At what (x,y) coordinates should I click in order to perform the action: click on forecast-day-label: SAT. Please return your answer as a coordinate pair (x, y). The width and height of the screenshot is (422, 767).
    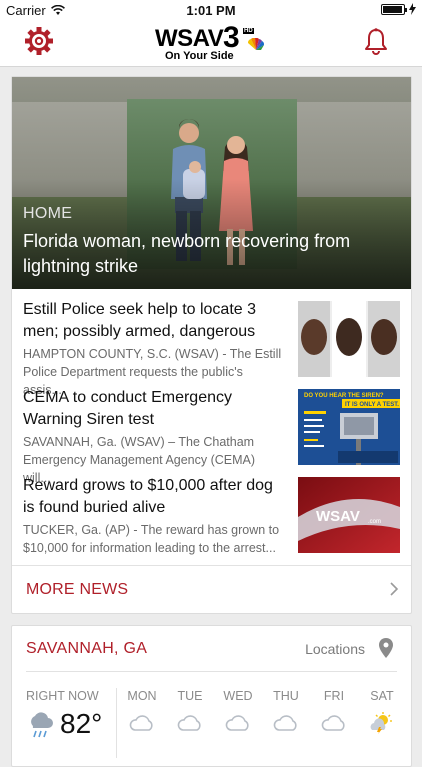
    Looking at the image, I should click on (382, 696).